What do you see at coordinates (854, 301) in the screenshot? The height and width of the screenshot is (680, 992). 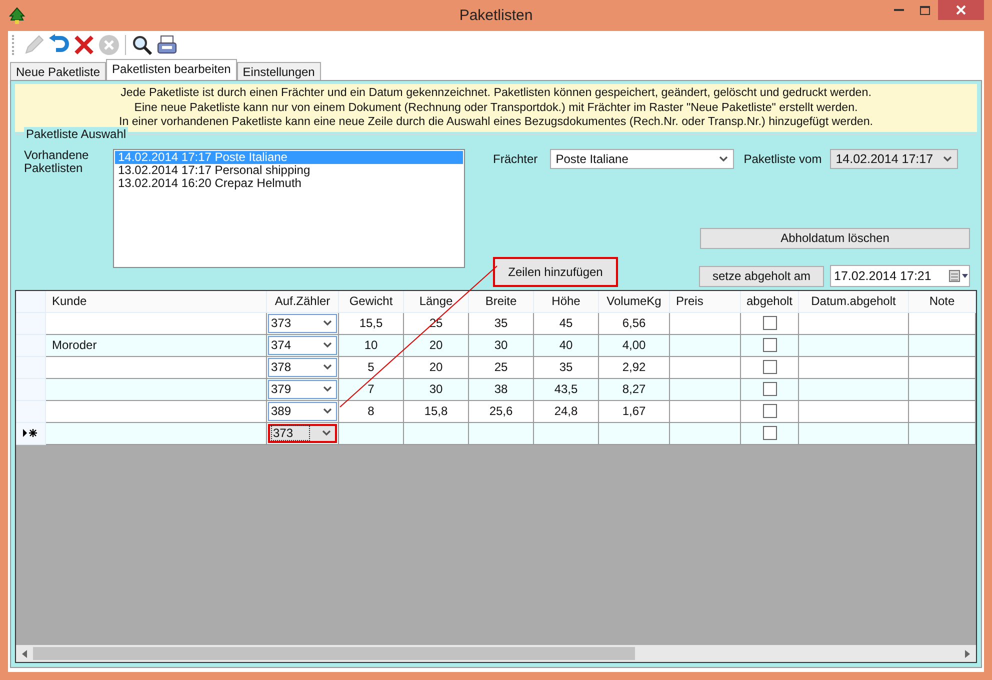 I see `column-header: Datum.abgeholt` at bounding box center [854, 301].